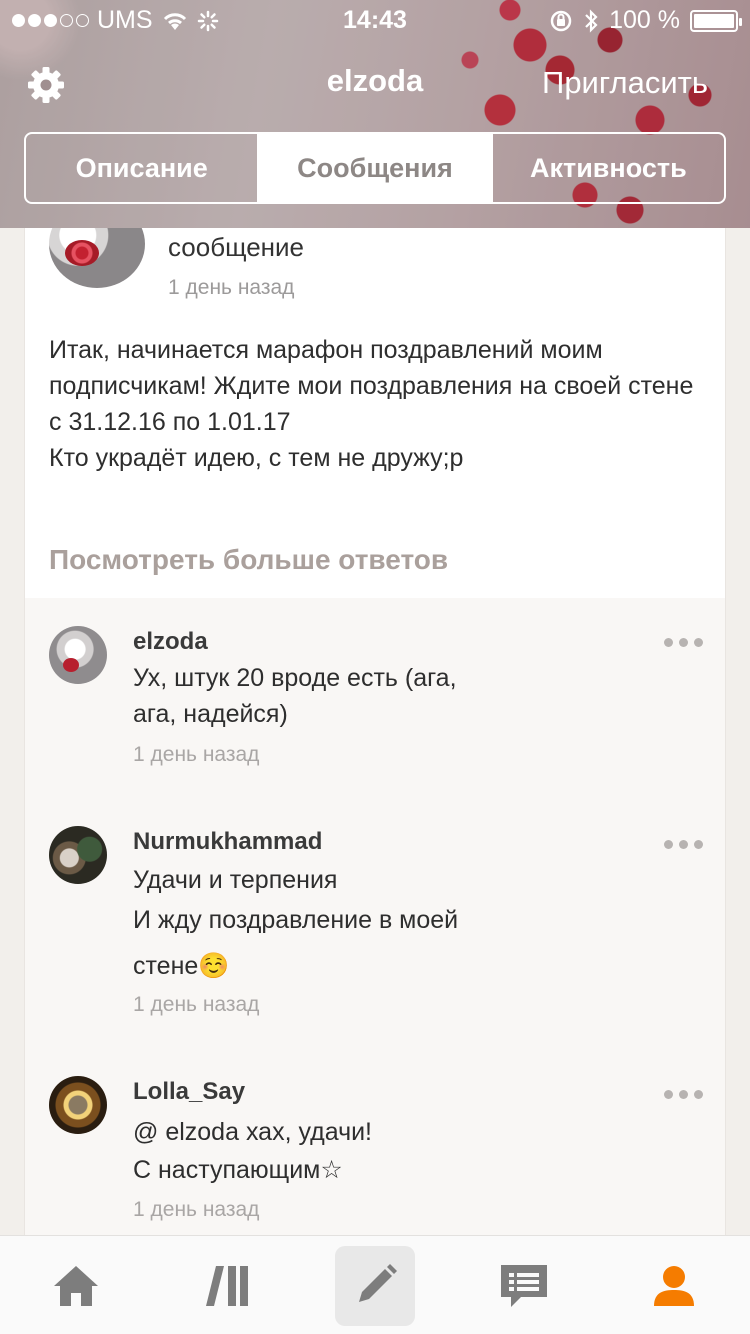  What do you see at coordinates (189, 1092) in the screenshot?
I see `reply-author: Lolla_Say` at bounding box center [189, 1092].